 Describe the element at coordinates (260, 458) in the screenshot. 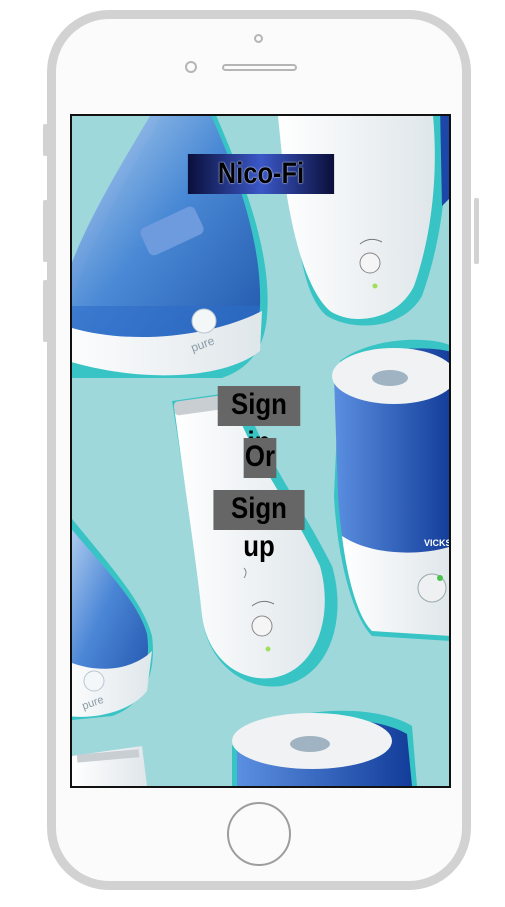

I see `or-label: Or` at that location.